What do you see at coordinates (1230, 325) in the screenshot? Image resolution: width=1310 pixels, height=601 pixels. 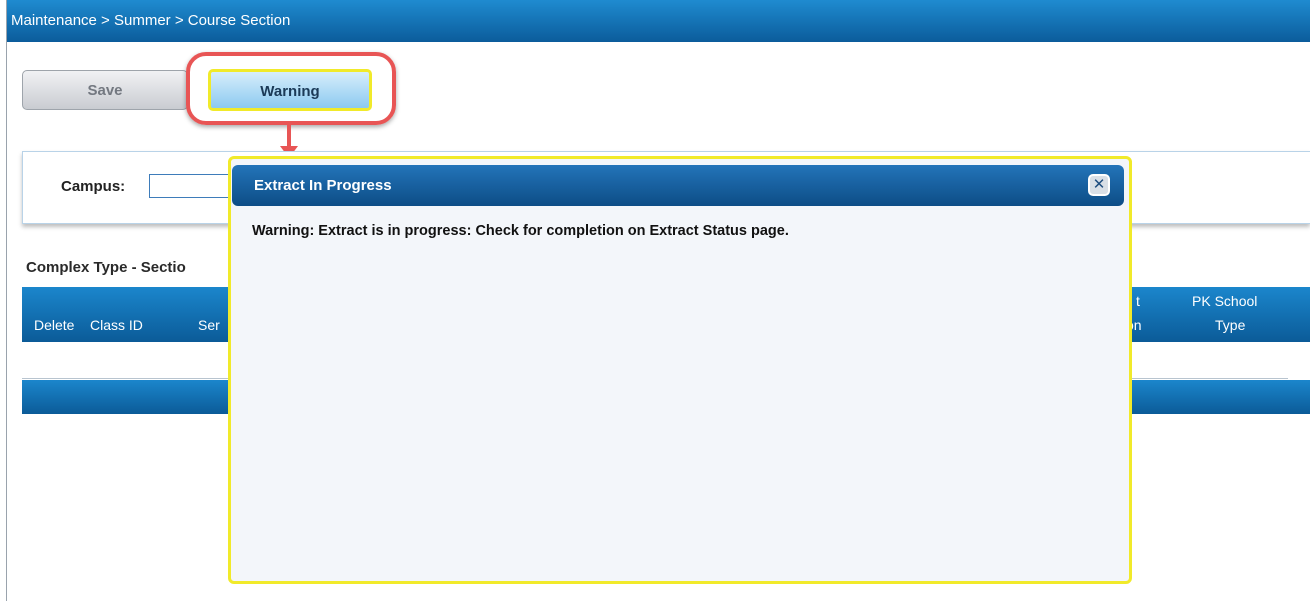 I see `column-header-pk-school-type-line2: Type` at bounding box center [1230, 325].